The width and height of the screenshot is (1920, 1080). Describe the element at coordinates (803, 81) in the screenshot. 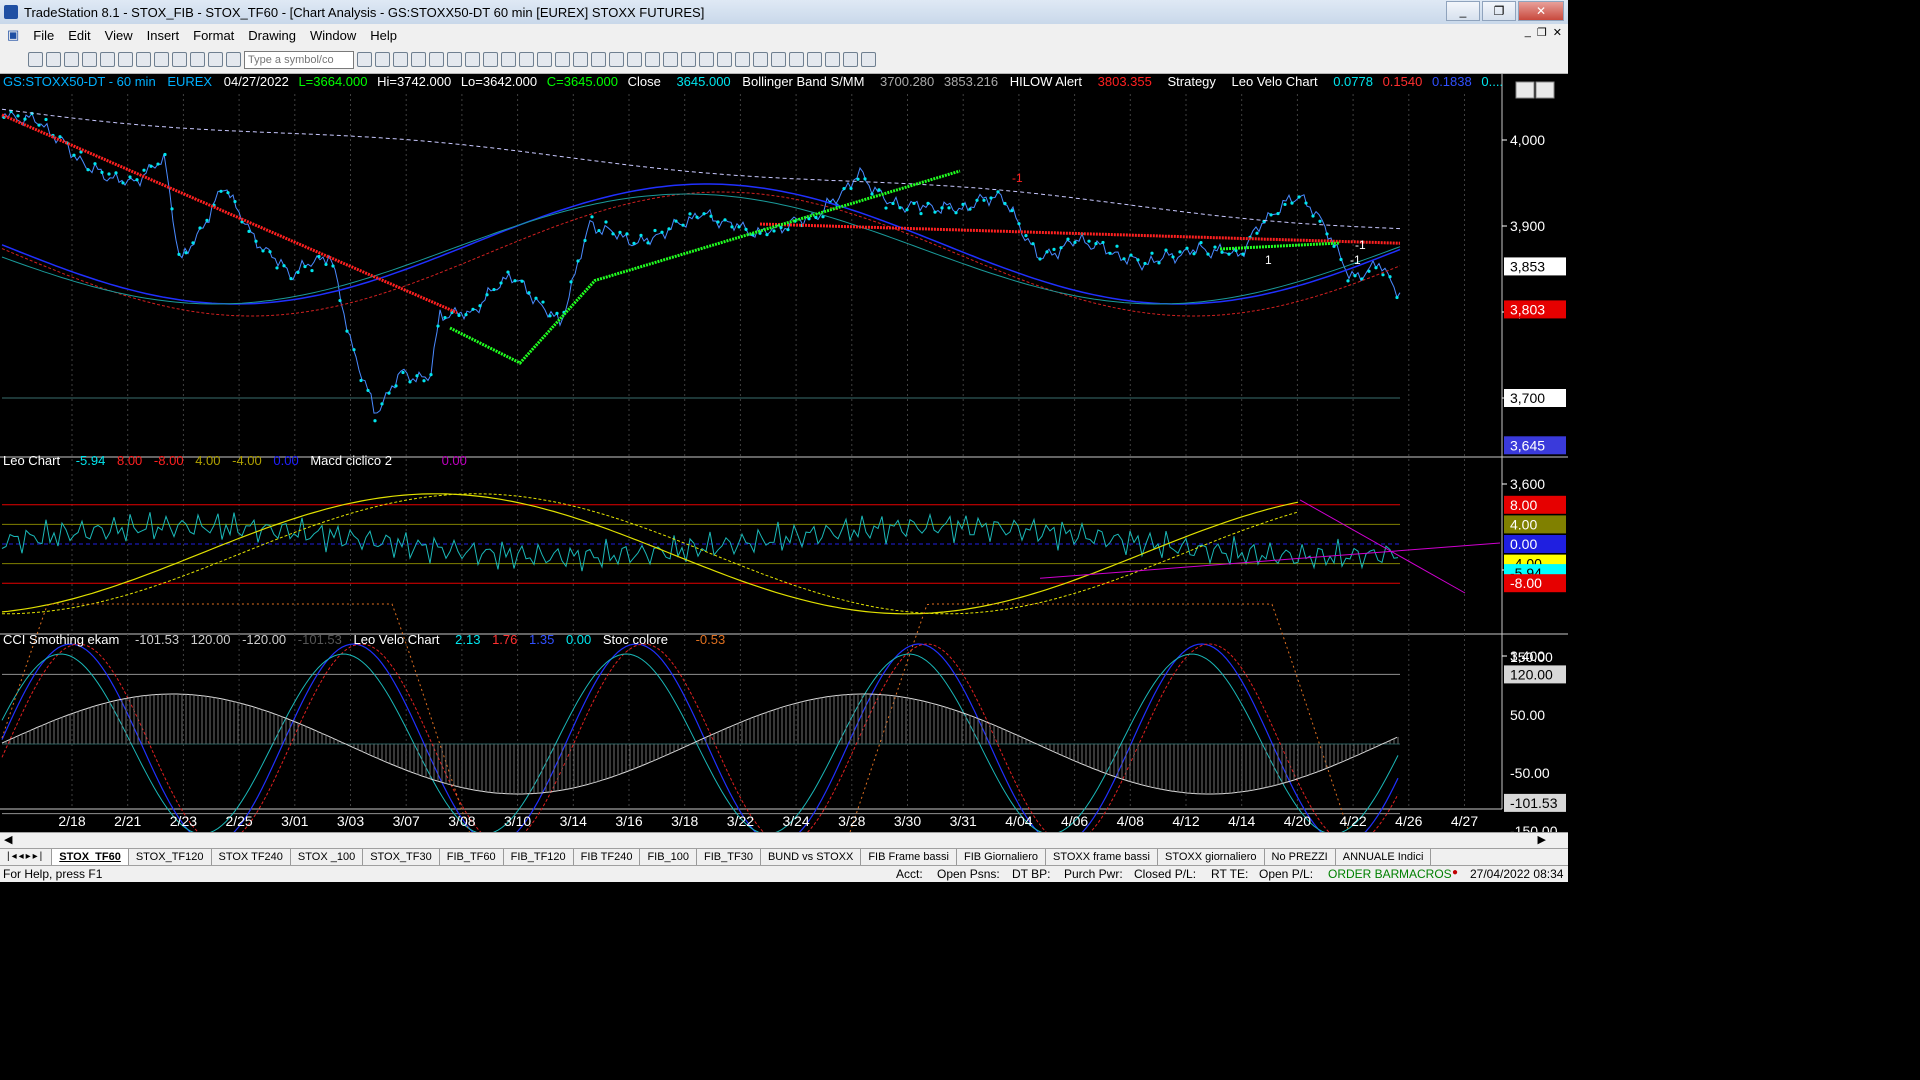

I see `bollinger-label: Bollinger Band S/MM` at that location.